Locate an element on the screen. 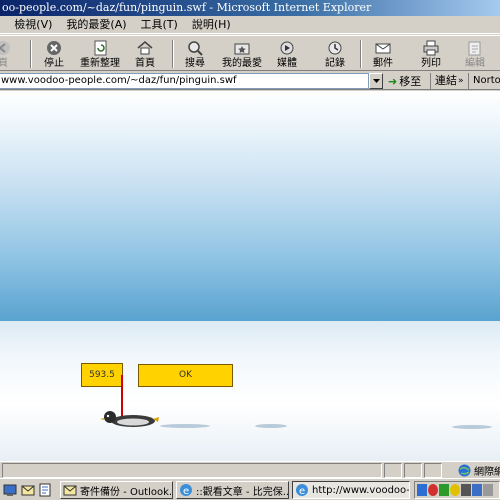 The width and height of the screenshot is (500, 500). menu-item-favorites: 我的最愛(A) is located at coordinates (96, 25).